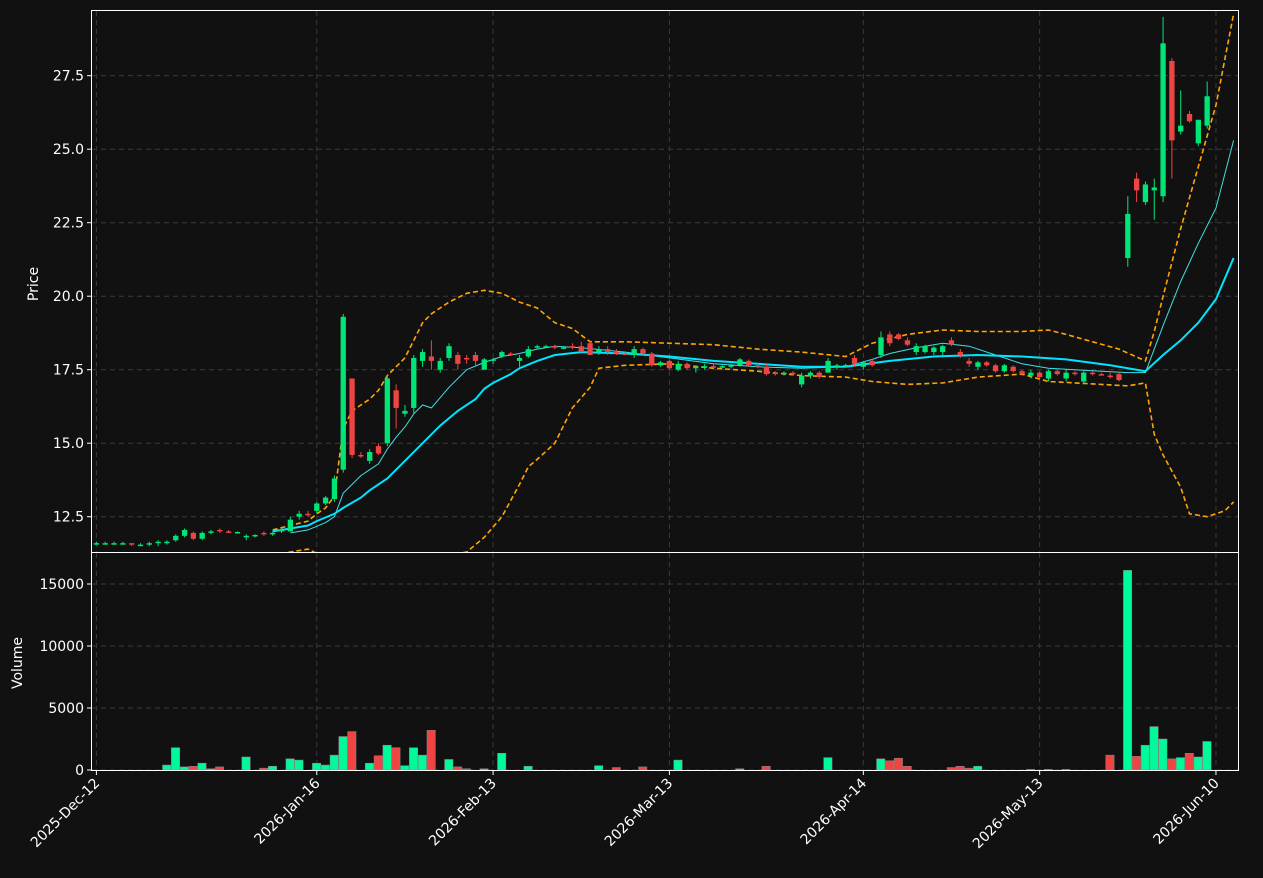 The width and height of the screenshot is (1263, 878). What do you see at coordinates (68, 444) in the screenshot?
I see `price-tick-label: 15.0` at bounding box center [68, 444].